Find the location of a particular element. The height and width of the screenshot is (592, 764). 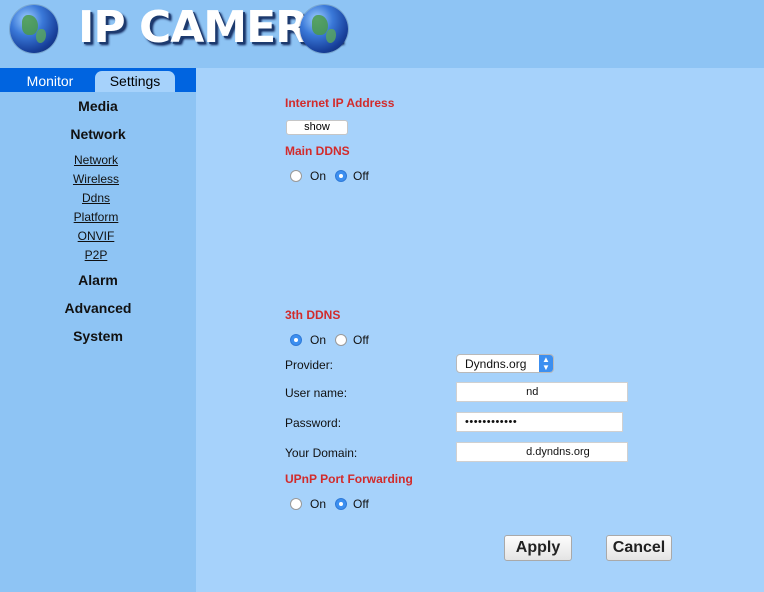

tab-settings: Settings is located at coordinates (135, 81).